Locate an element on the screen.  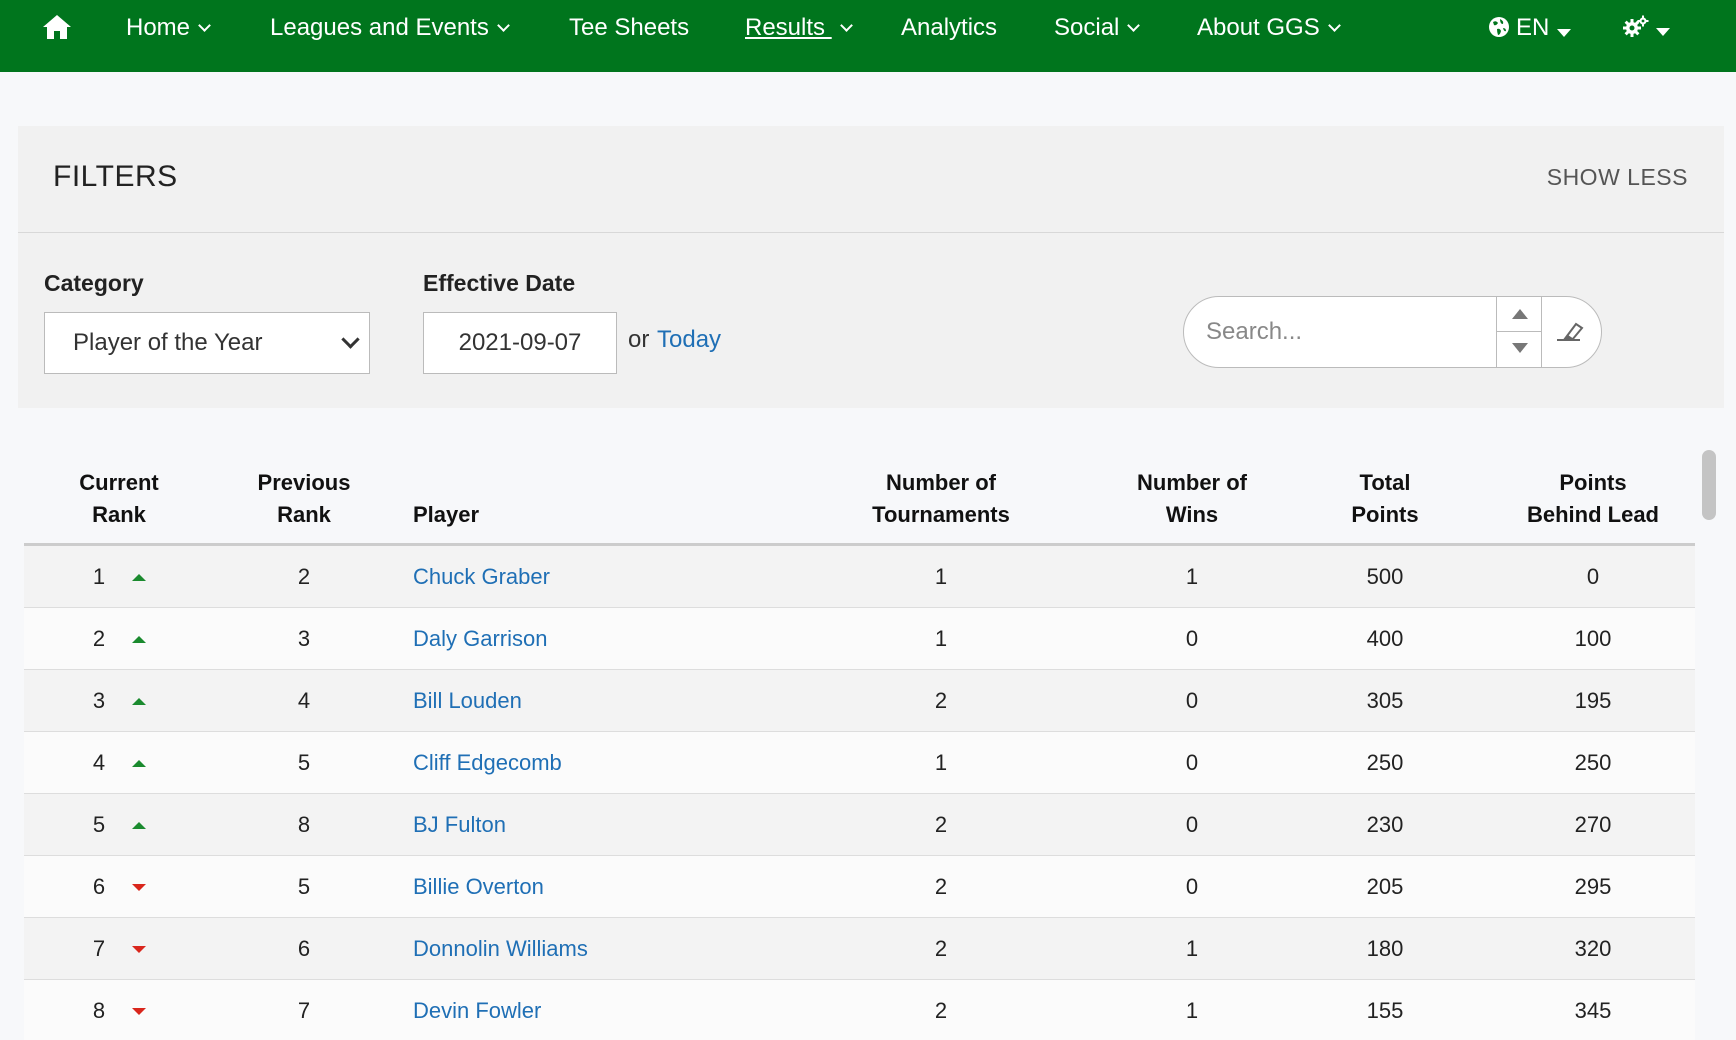
previous-rank-cell: 6 is located at coordinates (304, 948).